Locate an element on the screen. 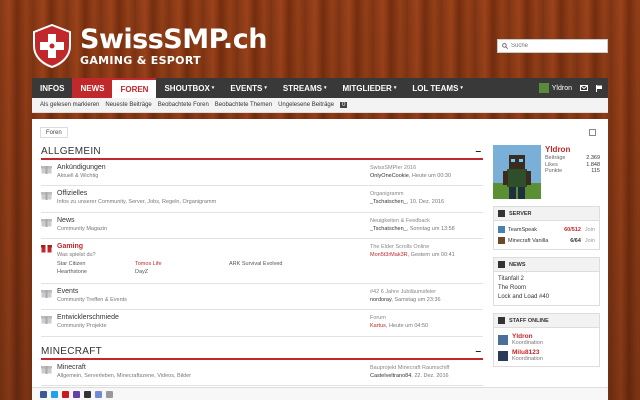 This screenshot has width=640, height=400. staff-member: Milu8123 Koordination is located at coordinates (546, 356).